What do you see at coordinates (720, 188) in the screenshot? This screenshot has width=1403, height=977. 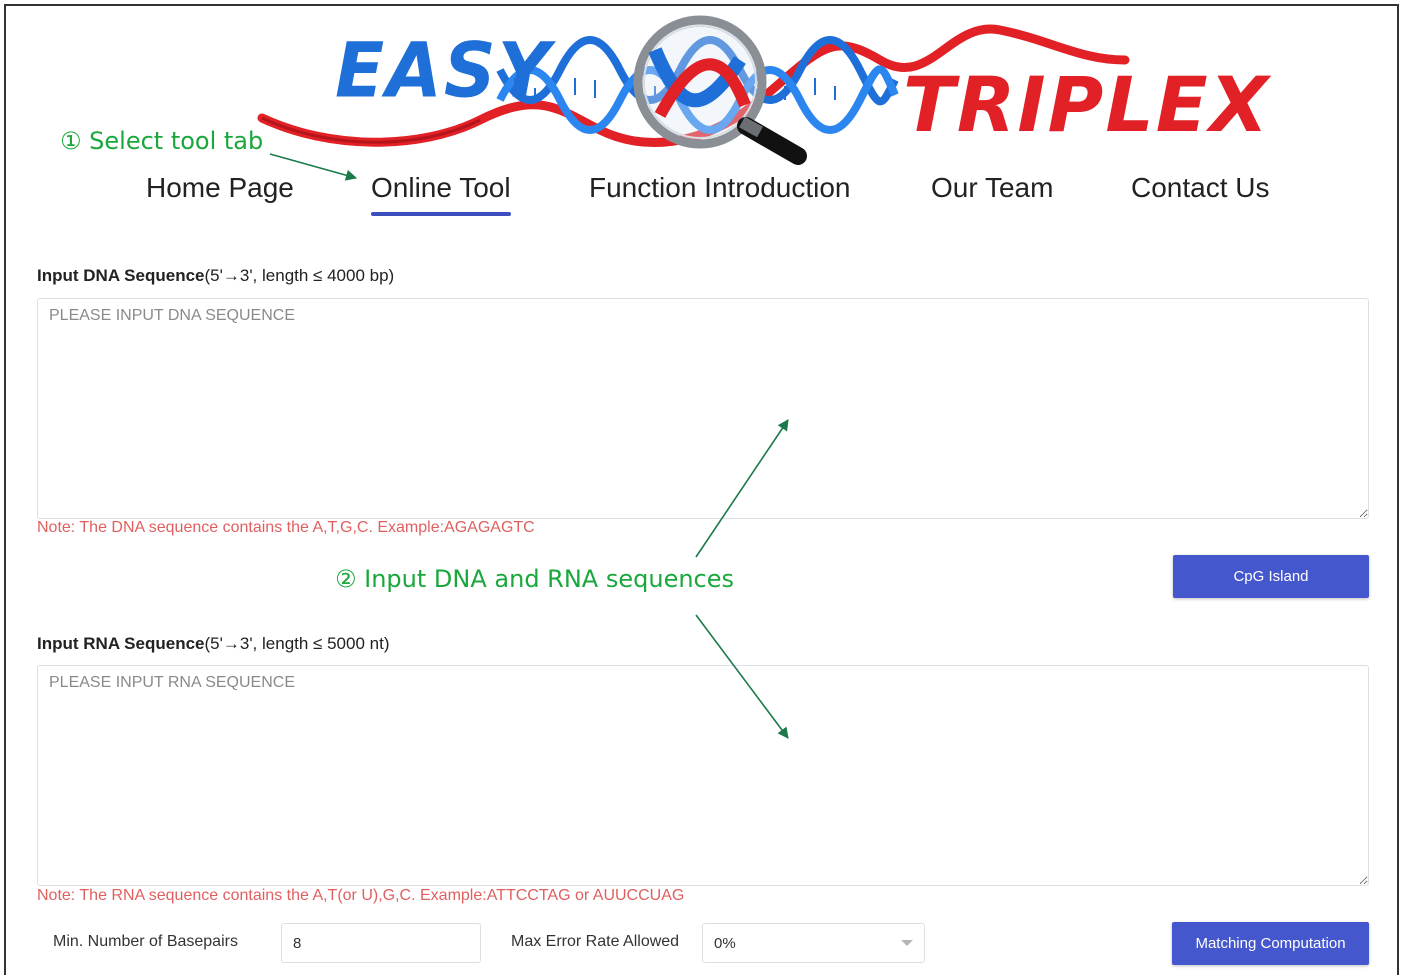 I see `nav-function-introduction: Function Introduction` at bounding box center [720, 188].